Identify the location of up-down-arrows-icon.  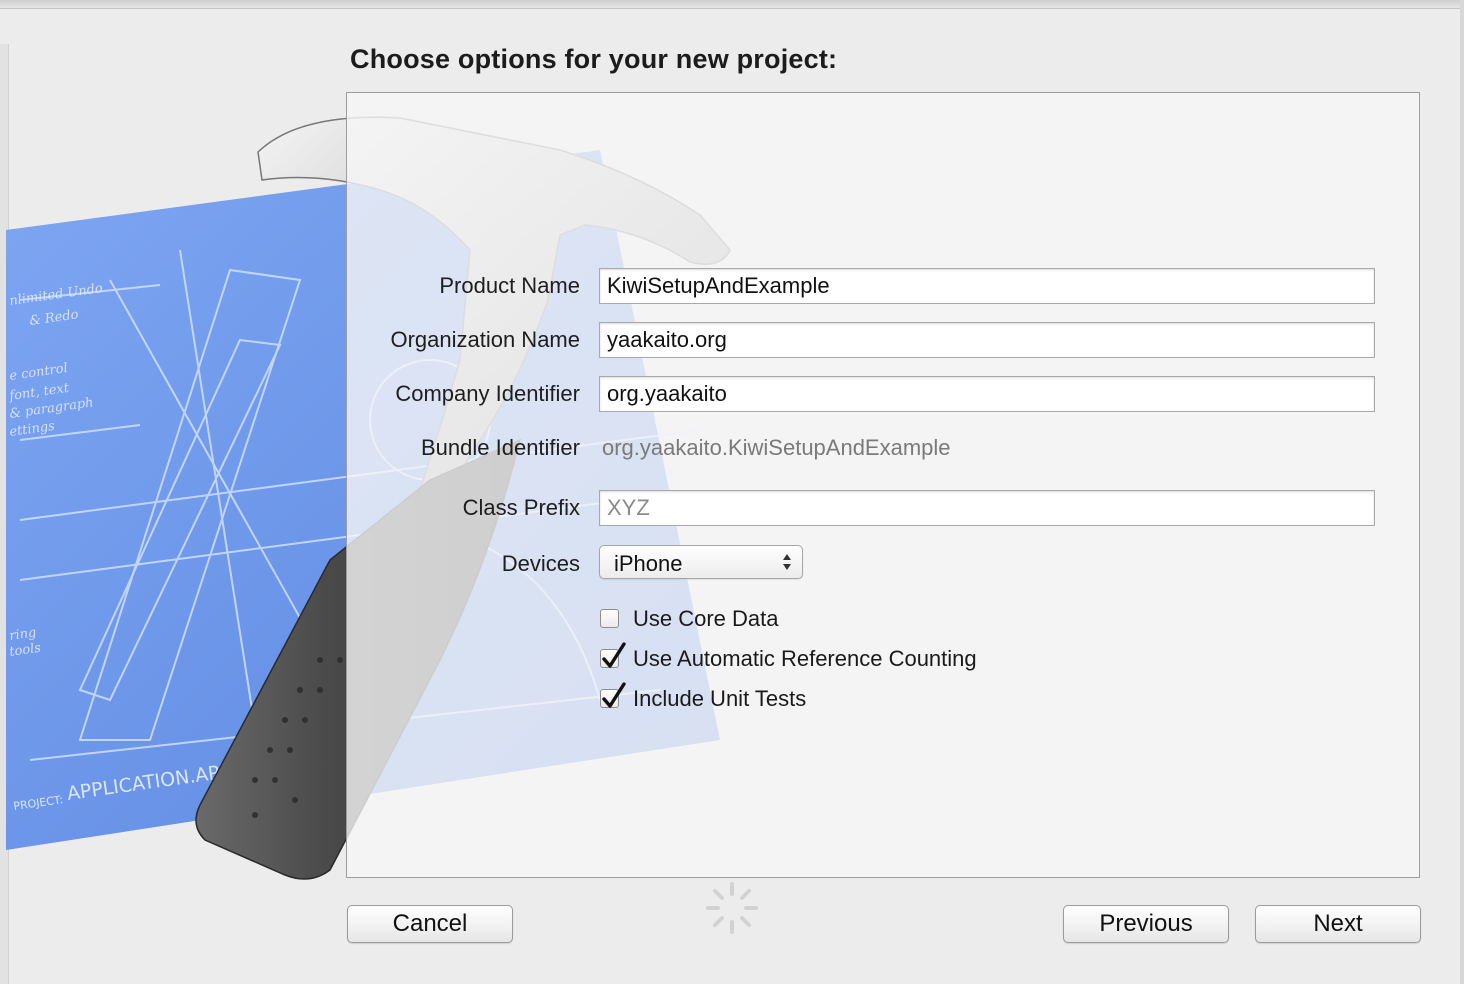
(787, 562).